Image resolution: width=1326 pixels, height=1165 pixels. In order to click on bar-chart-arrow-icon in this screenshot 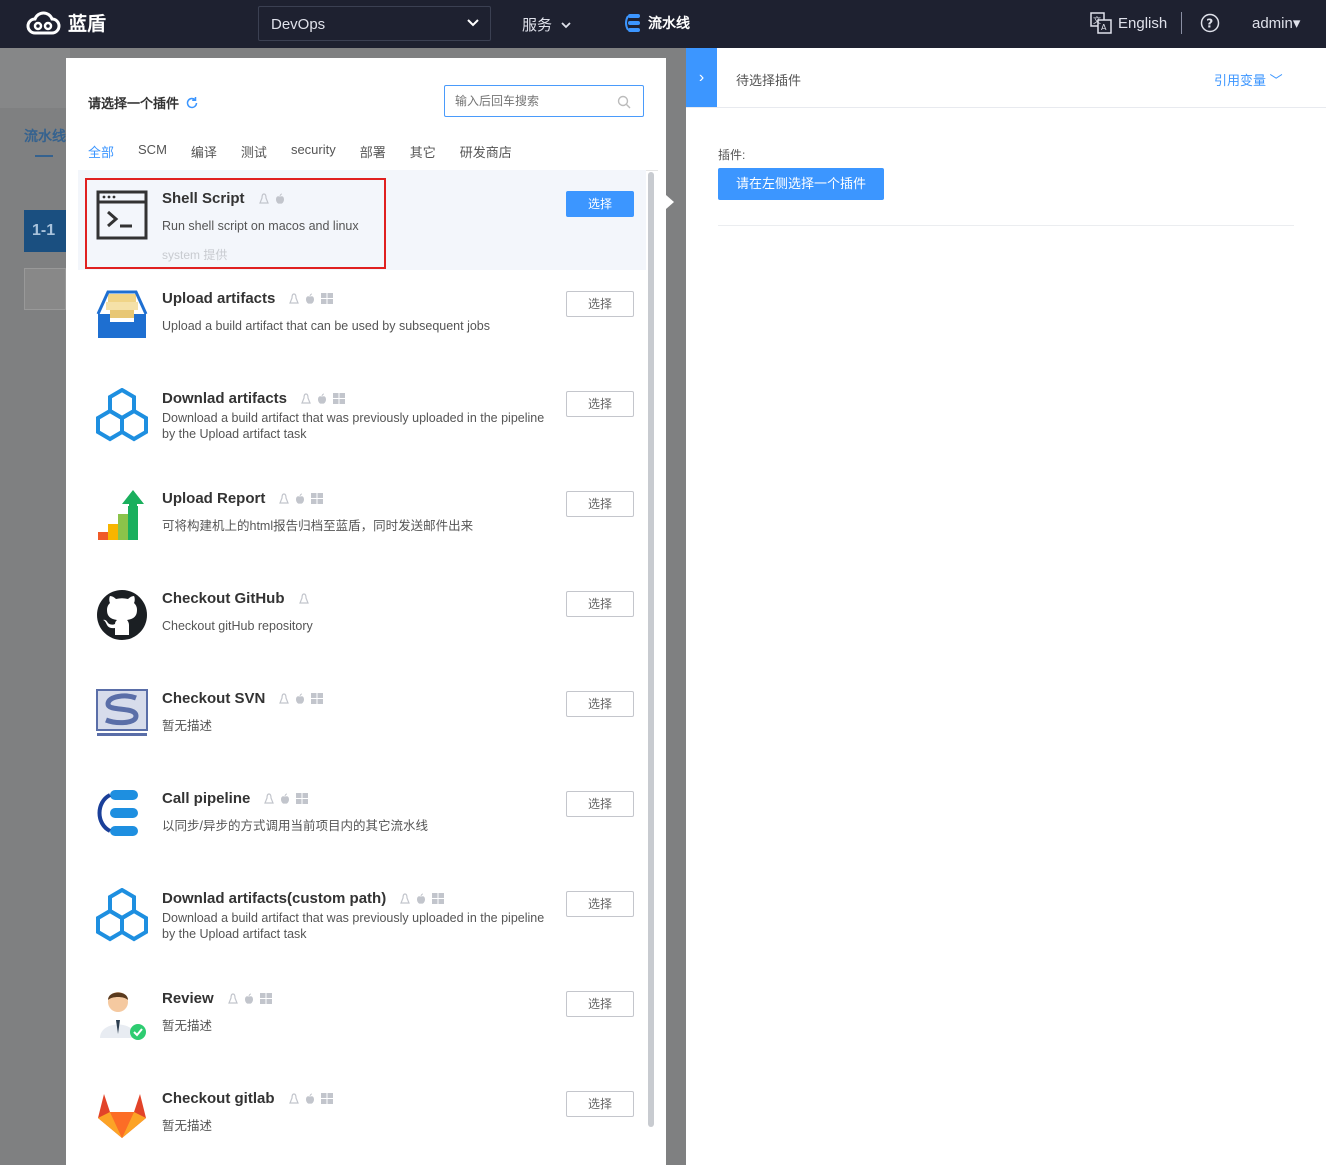, I will do `click(121, 515)`.